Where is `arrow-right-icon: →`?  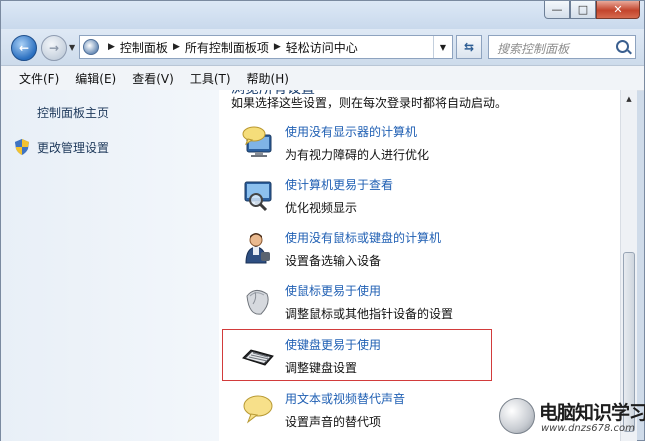 arrow-right-icon: → is located at coordinates (54, 48).